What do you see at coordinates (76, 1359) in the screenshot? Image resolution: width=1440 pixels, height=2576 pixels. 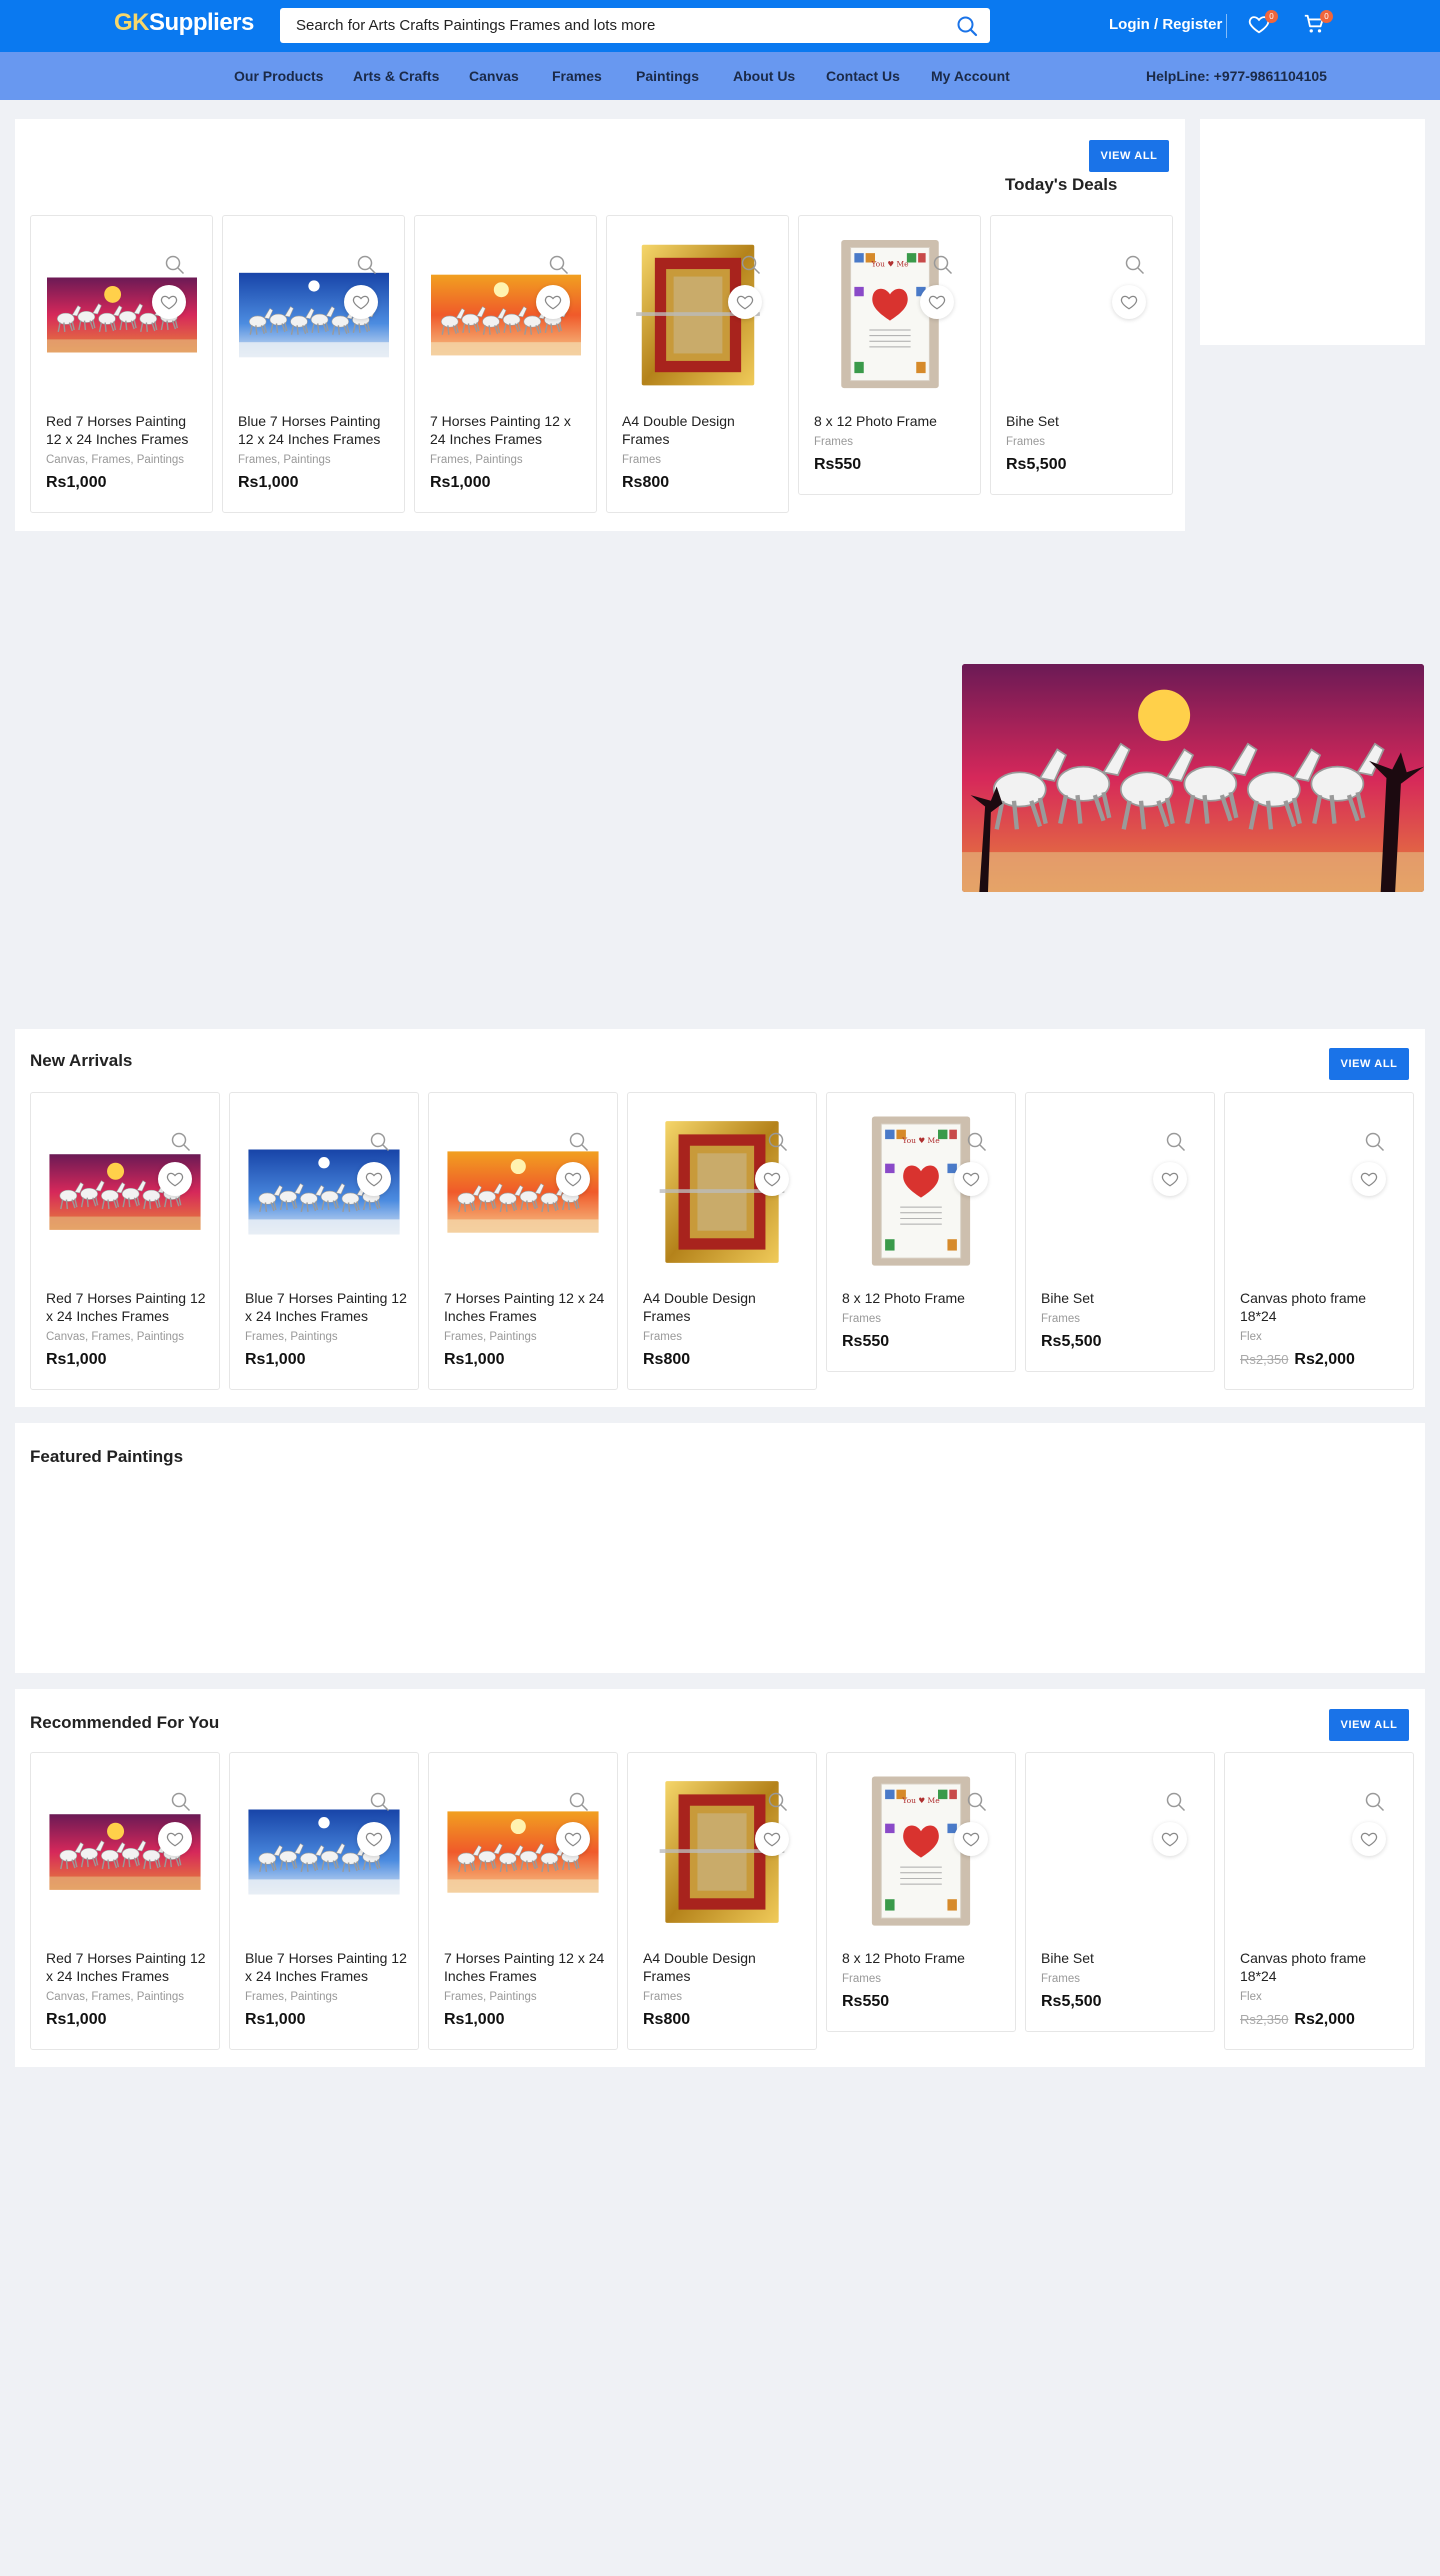 I see `product-price: Rs1,000` at bounding box center [76, 1359].